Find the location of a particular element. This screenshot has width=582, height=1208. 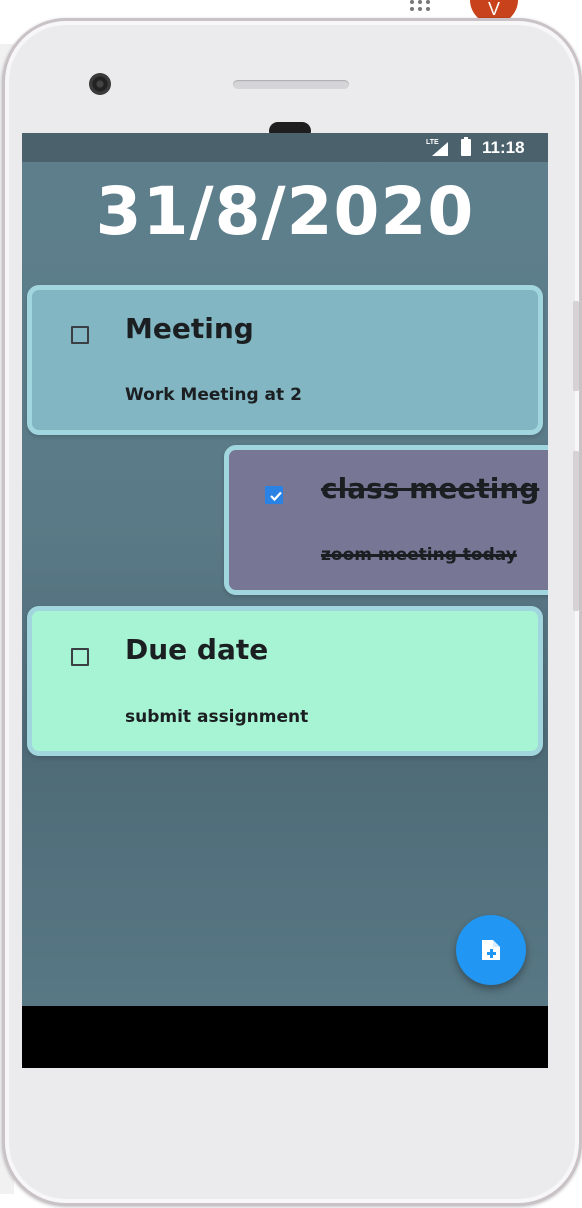

power-button is located at coordinates (576, 531).